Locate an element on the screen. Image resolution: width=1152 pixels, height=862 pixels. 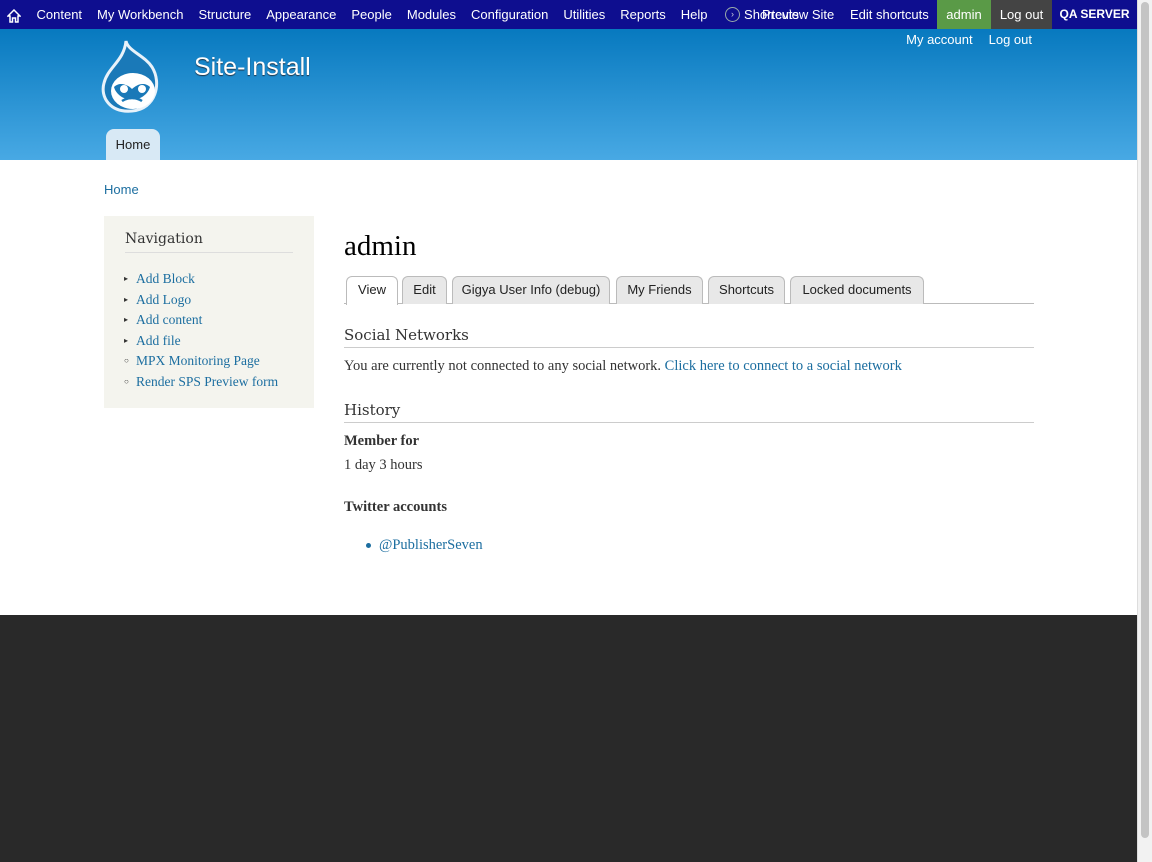
drupal-logo is located at coordinates (131, 78).